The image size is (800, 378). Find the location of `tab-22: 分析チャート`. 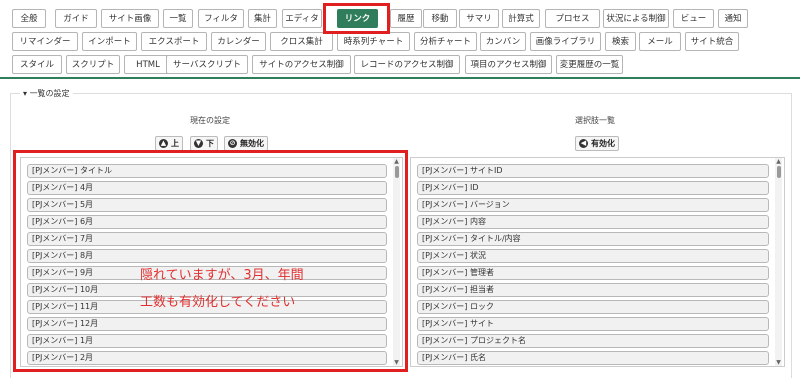

tab-22: 分析チャート is located at coordinates (445, 41).